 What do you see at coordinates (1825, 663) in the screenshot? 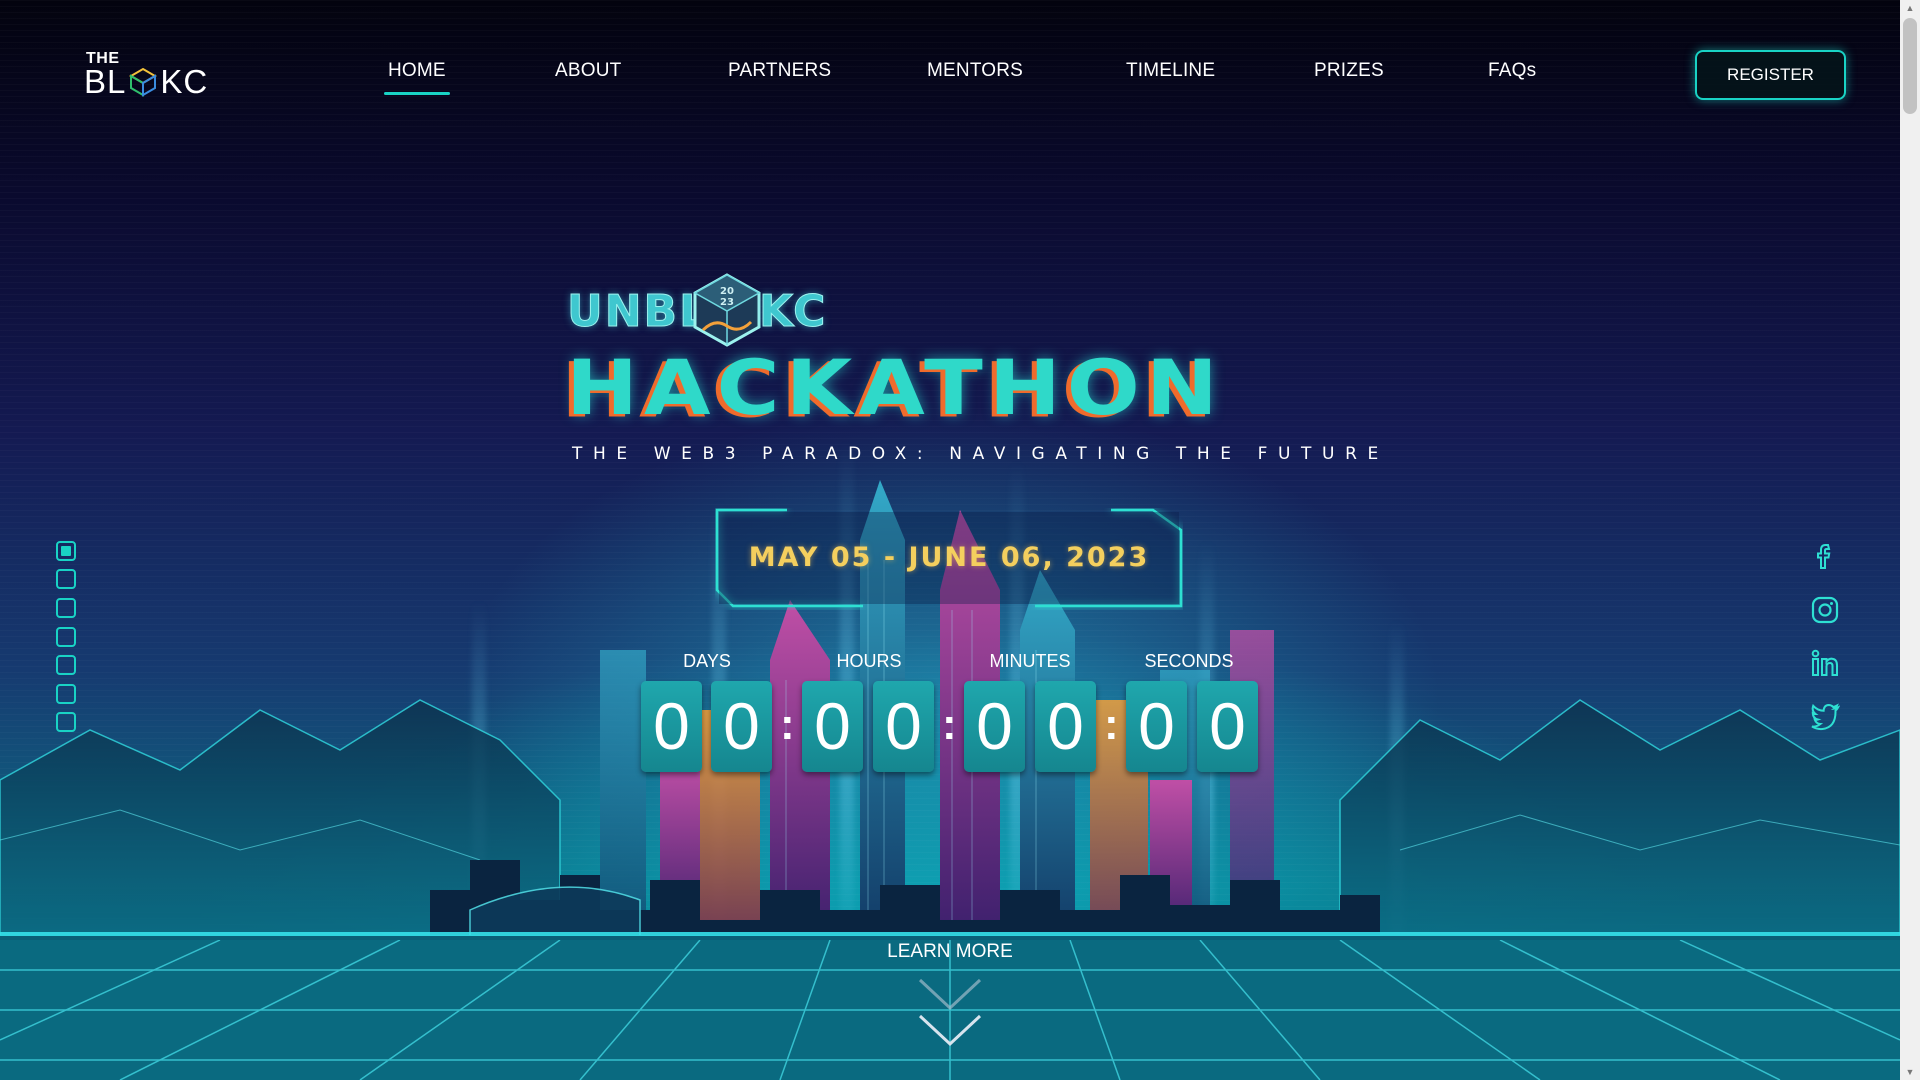
I see `linkedin-icon` at bounding box center [1825, 663].